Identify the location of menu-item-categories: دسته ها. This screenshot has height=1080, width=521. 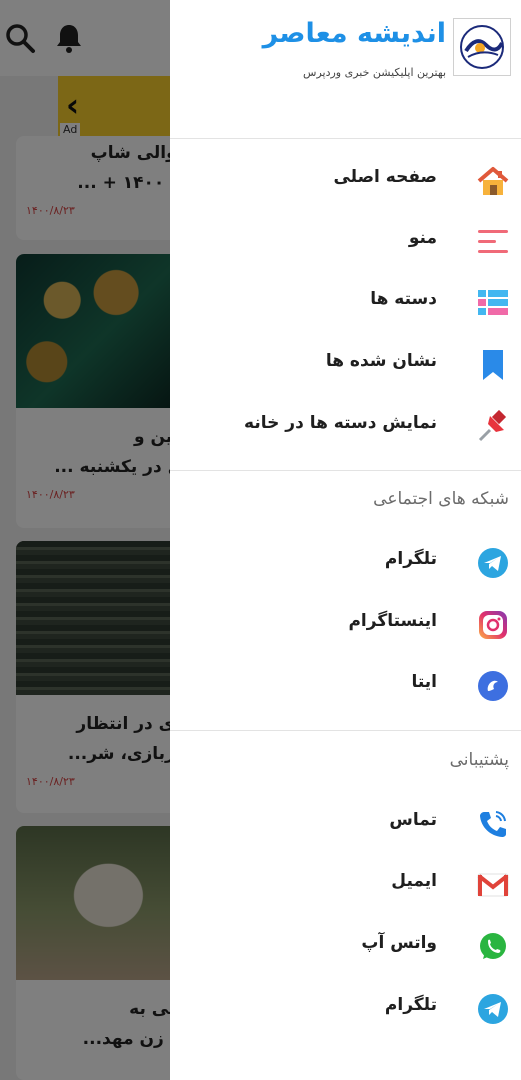
(345, 303).